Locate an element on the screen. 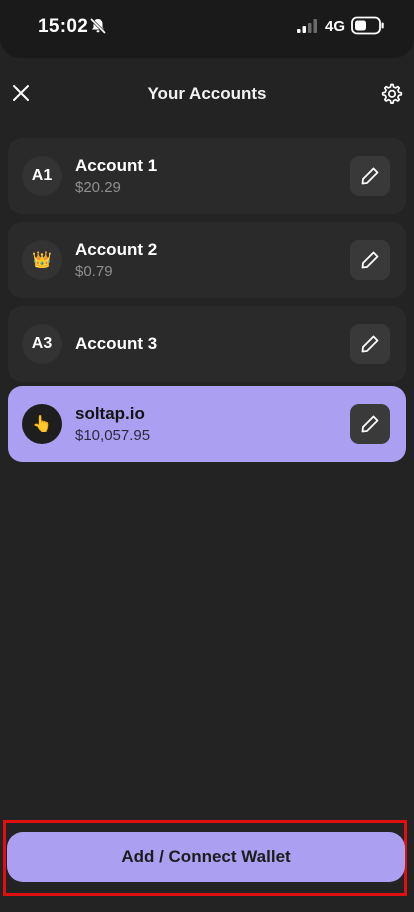 This screenshot has height=912, width=414. page-title: Your Accounts is located at coordinates (207, 93).